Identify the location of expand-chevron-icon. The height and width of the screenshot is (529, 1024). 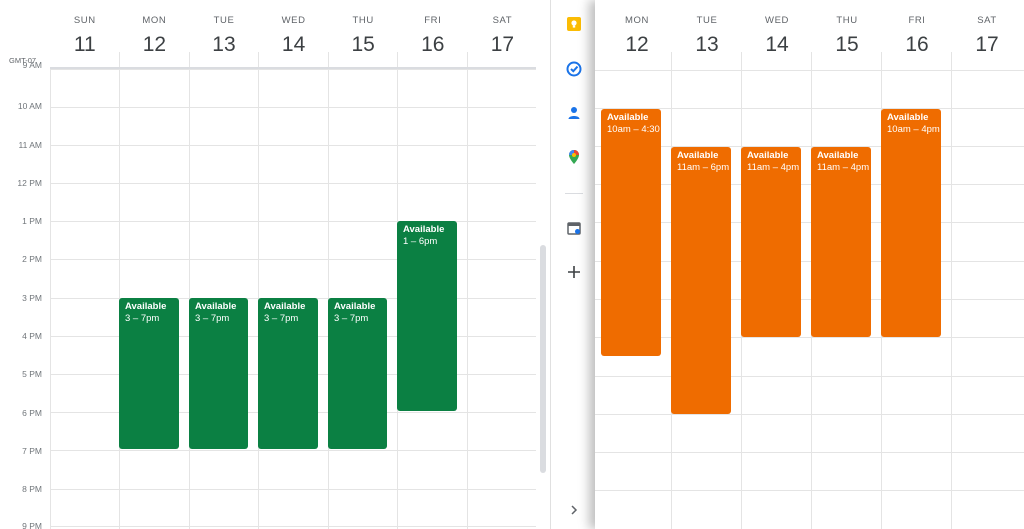
(574, 510).